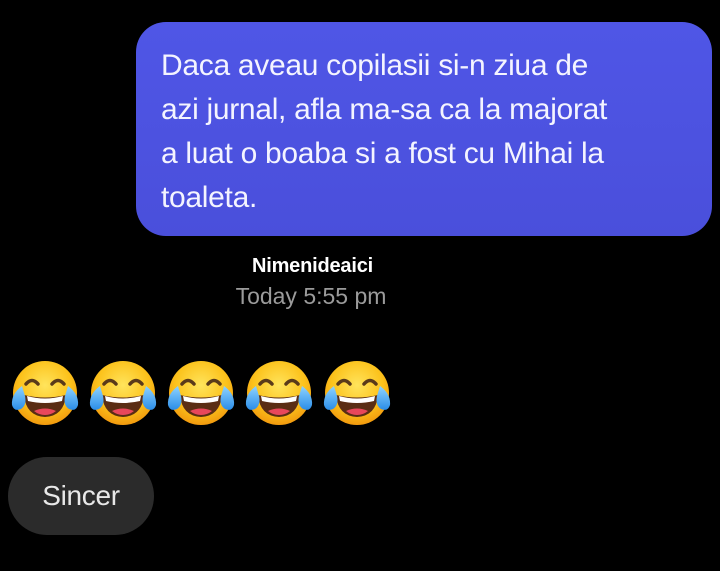  What do you see at coordinates (382, 153) in the screenshot?
I see `message-line: a luat o boaba si a fost cu Mihai la` at bounding box center [382, 153].